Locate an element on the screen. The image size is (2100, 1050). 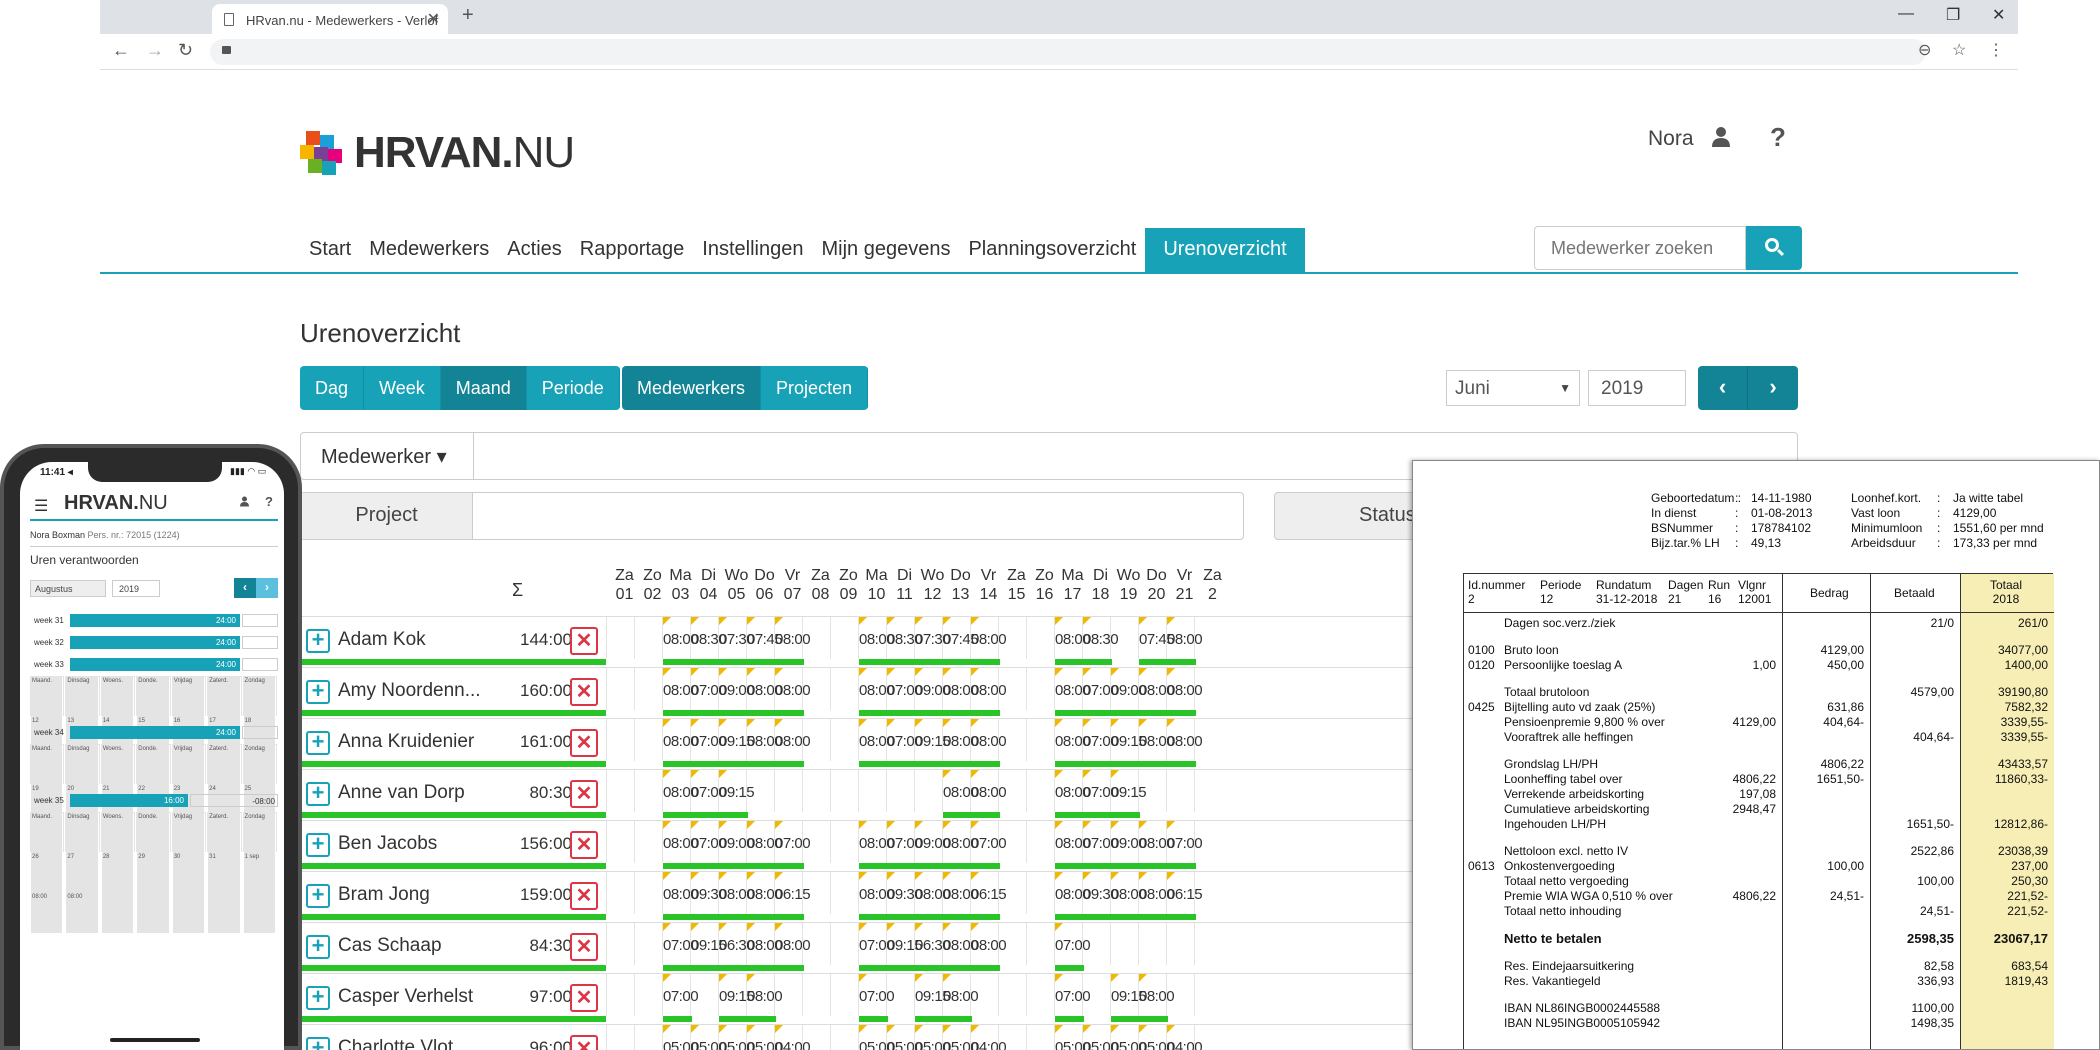
nav-medewerkers: Medewerkers is located at coordinates (429, 250).